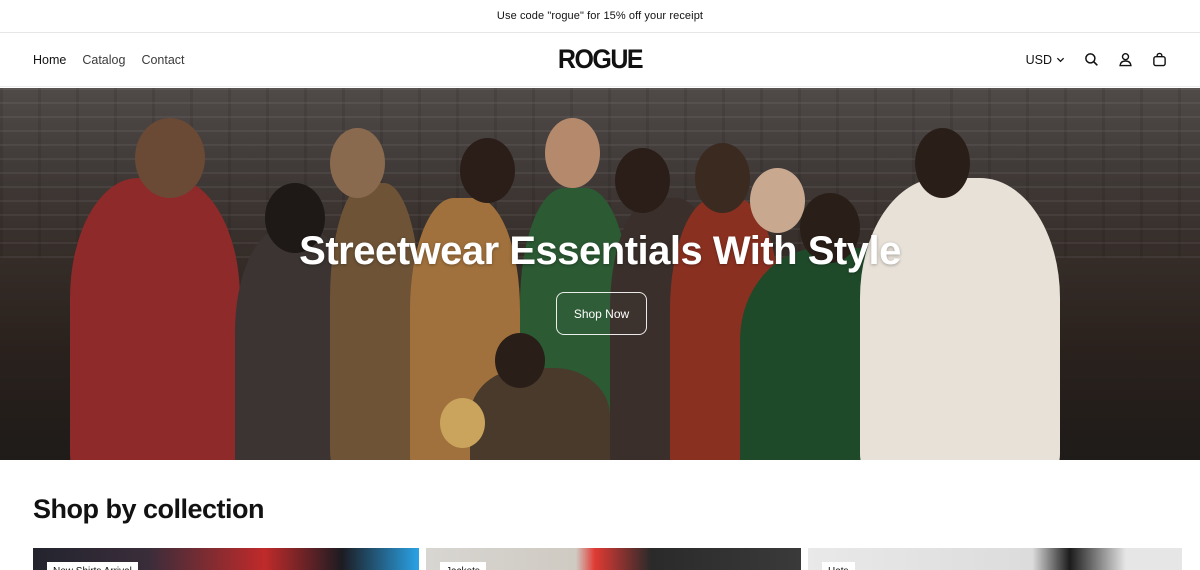  Describe the element at coordinates (1038, 59) in the screenshot. I see `currency-label: USD` at that location.